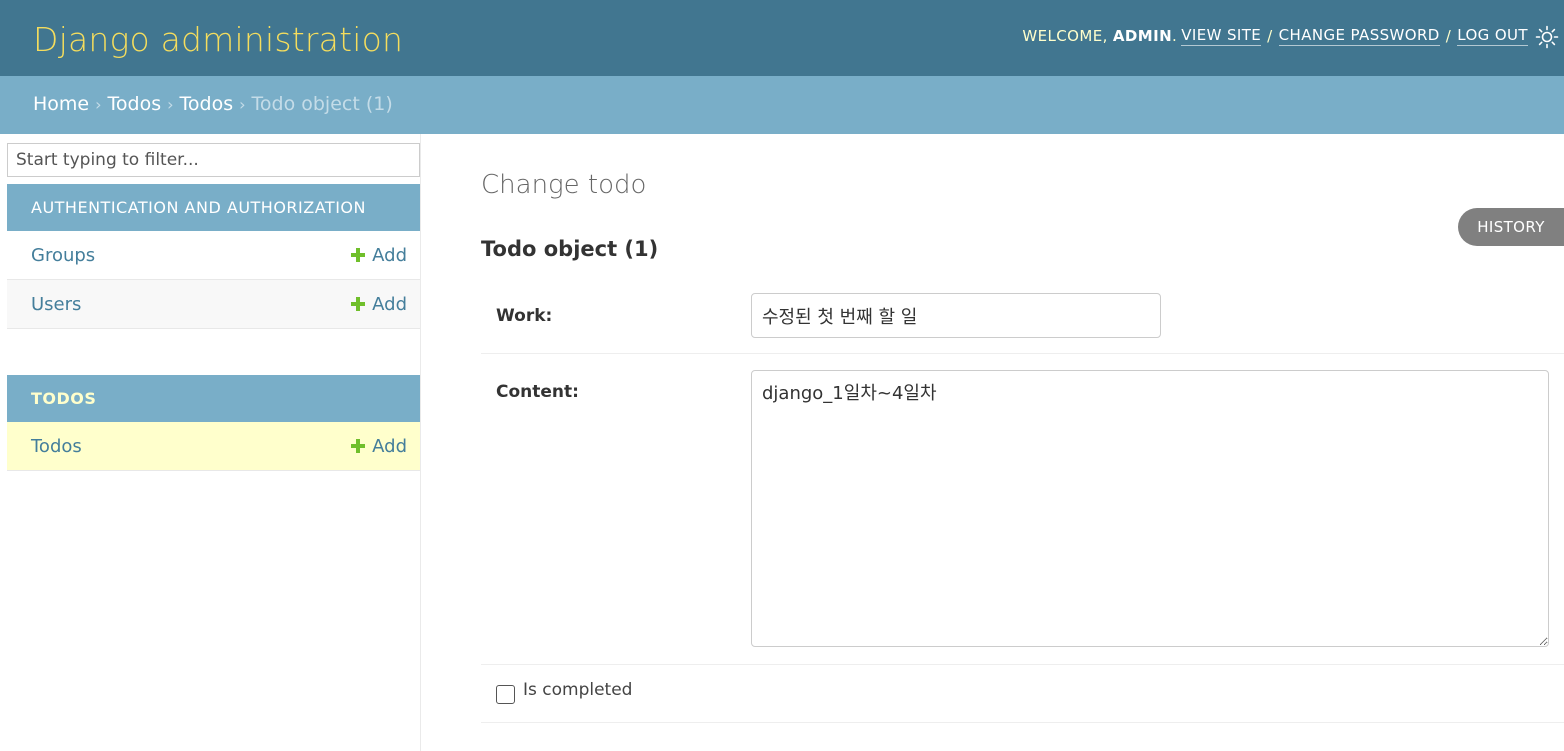 This screenshot has height=751, width=1564. Describe the element at coordinates (213, 160) in the screenshot. I see `sidebar-filter-input` at that location.